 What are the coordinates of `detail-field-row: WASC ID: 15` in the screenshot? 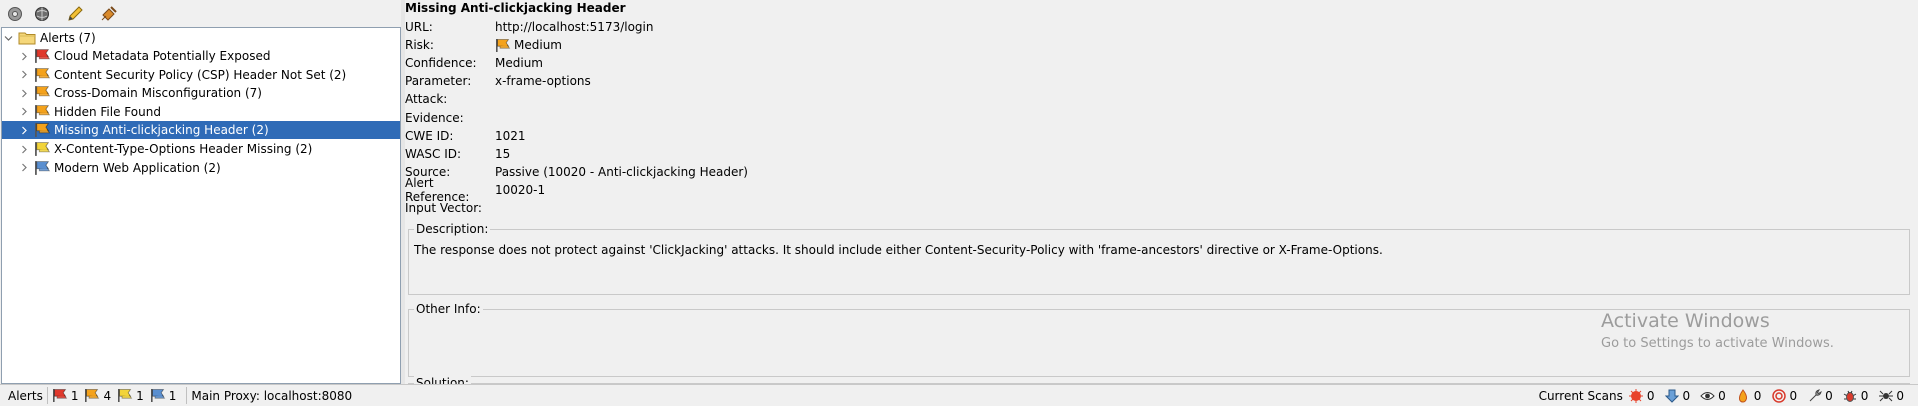 It's located at (457, 154).